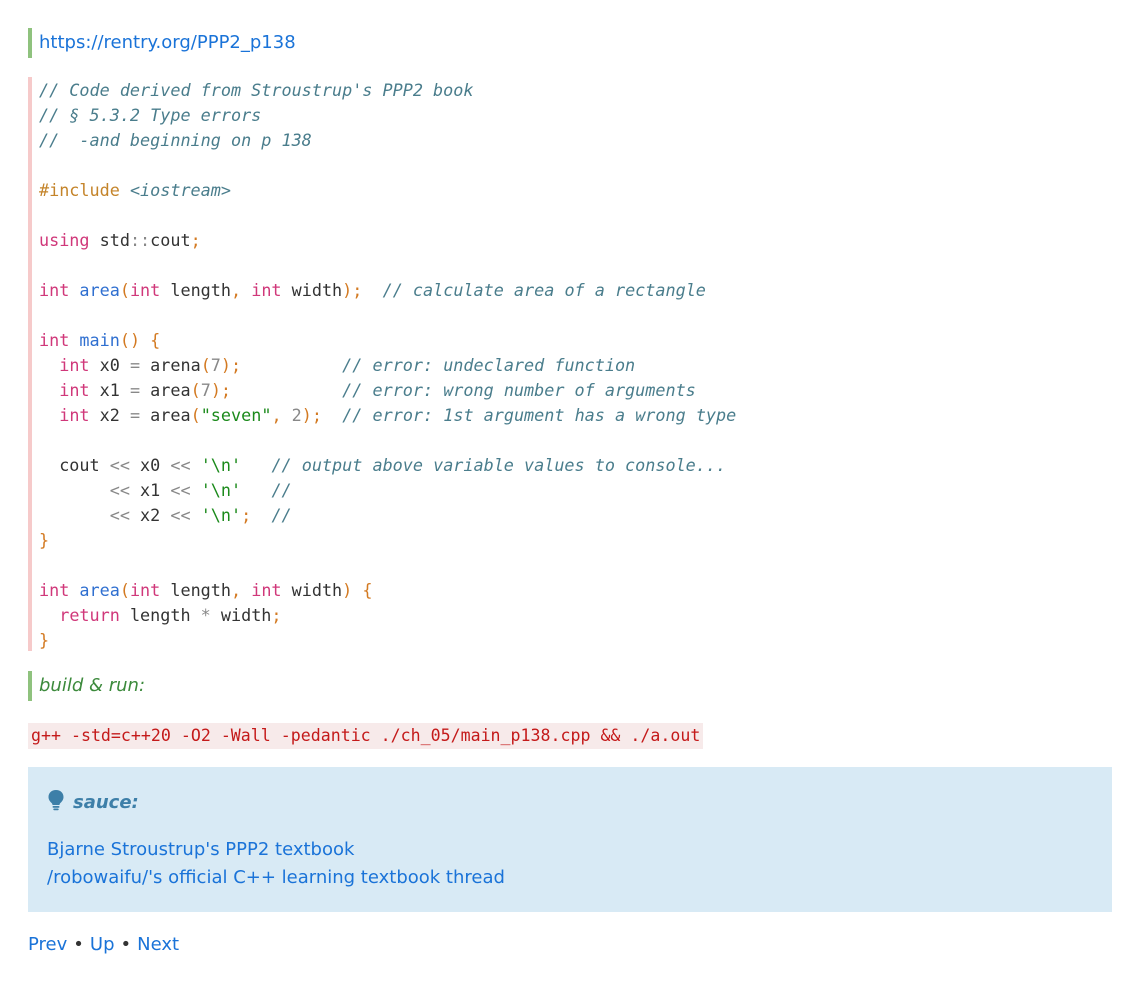 The width and height of the screenshot is (1140, 987). What do you see at coordinates (170, 615) in the screenshot?
I see `code-line: return length * width;` at bounding box center [170, 615].